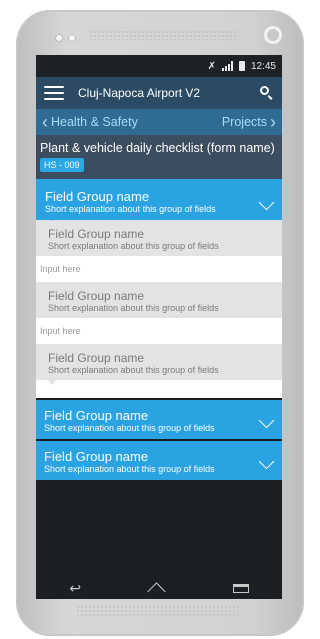 The height and width of the screenshot is (639, 320). Describe the element at coordinates (240, 588) in the screenshot. I see `recent-apps-icon` at that location.